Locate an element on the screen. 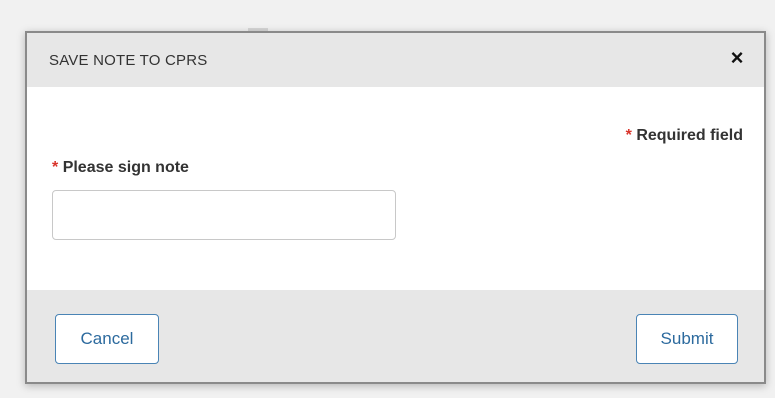  required-field-text: Required field is located at coordinates (689, 135).